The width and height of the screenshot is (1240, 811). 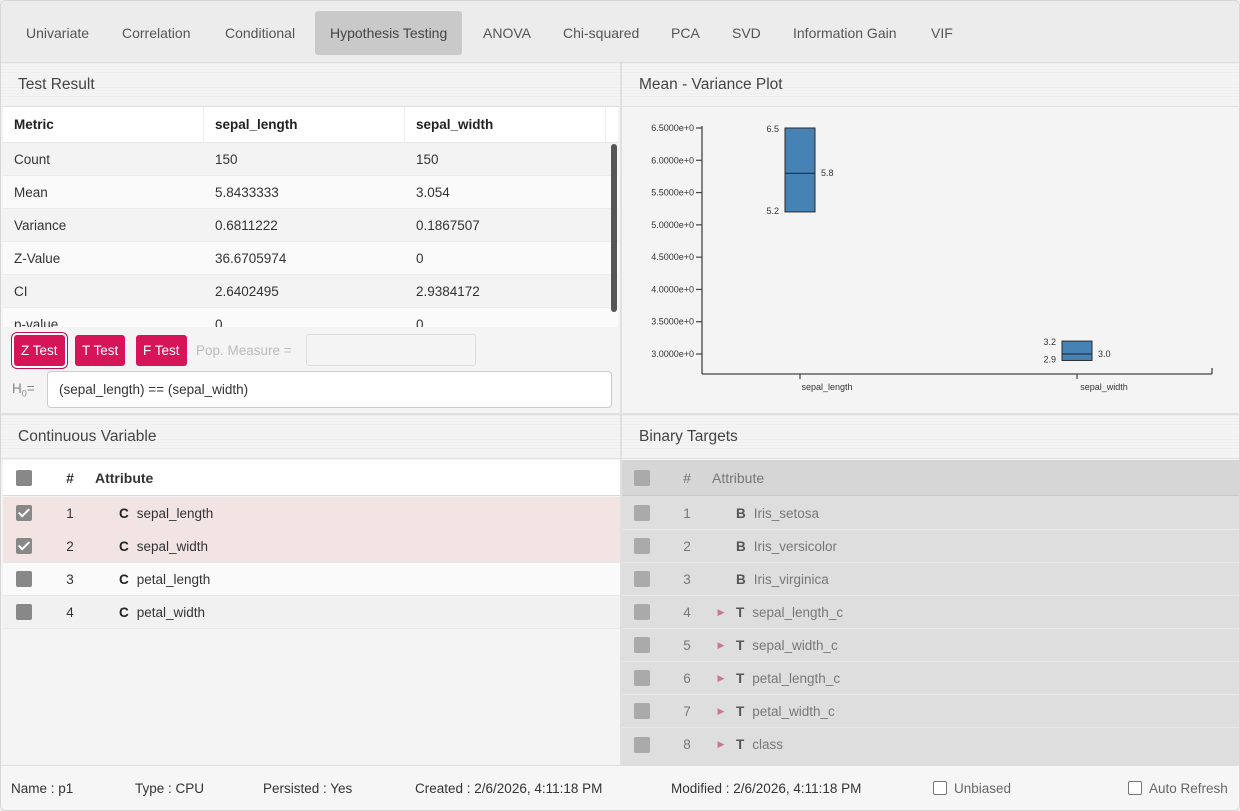 I want to click on tab-pca: PCA, so click(x=685, y=33).